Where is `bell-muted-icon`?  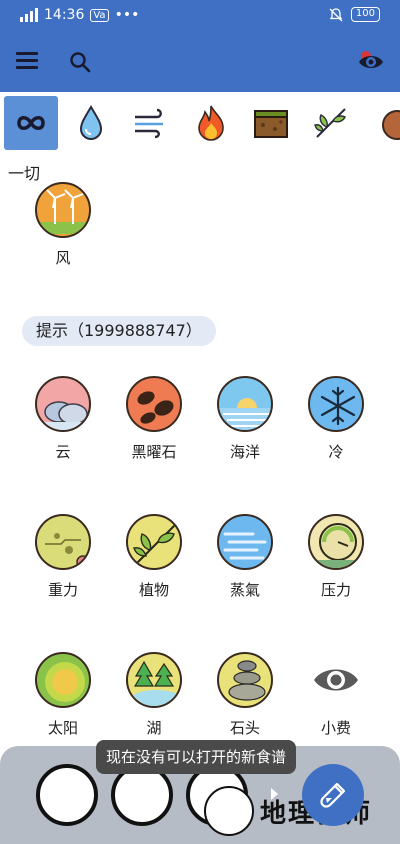
bell-muted-icon is located at coordinates (336, 14).